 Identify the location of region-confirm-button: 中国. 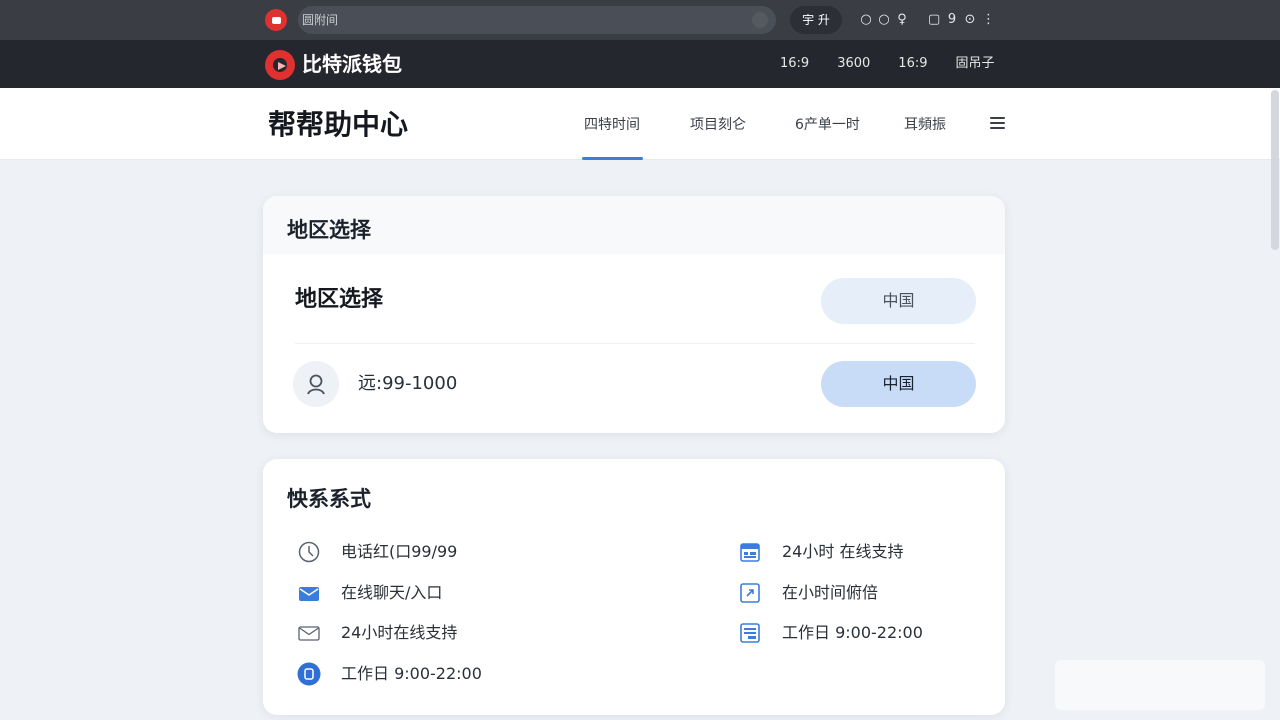
(898, 384).